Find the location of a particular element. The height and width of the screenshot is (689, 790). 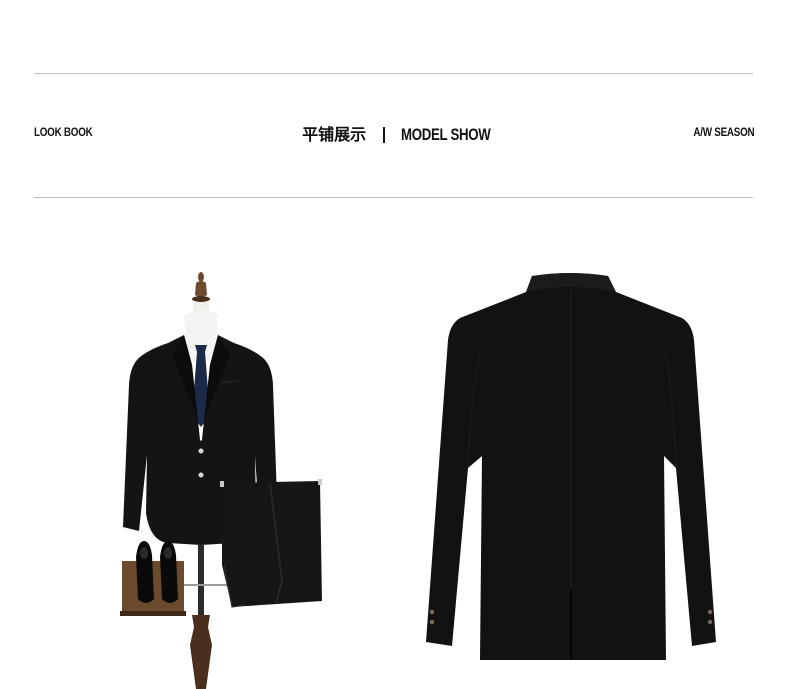

section-title: 平铺展示 MODEL SHOW is located at coordinates (395, 134).